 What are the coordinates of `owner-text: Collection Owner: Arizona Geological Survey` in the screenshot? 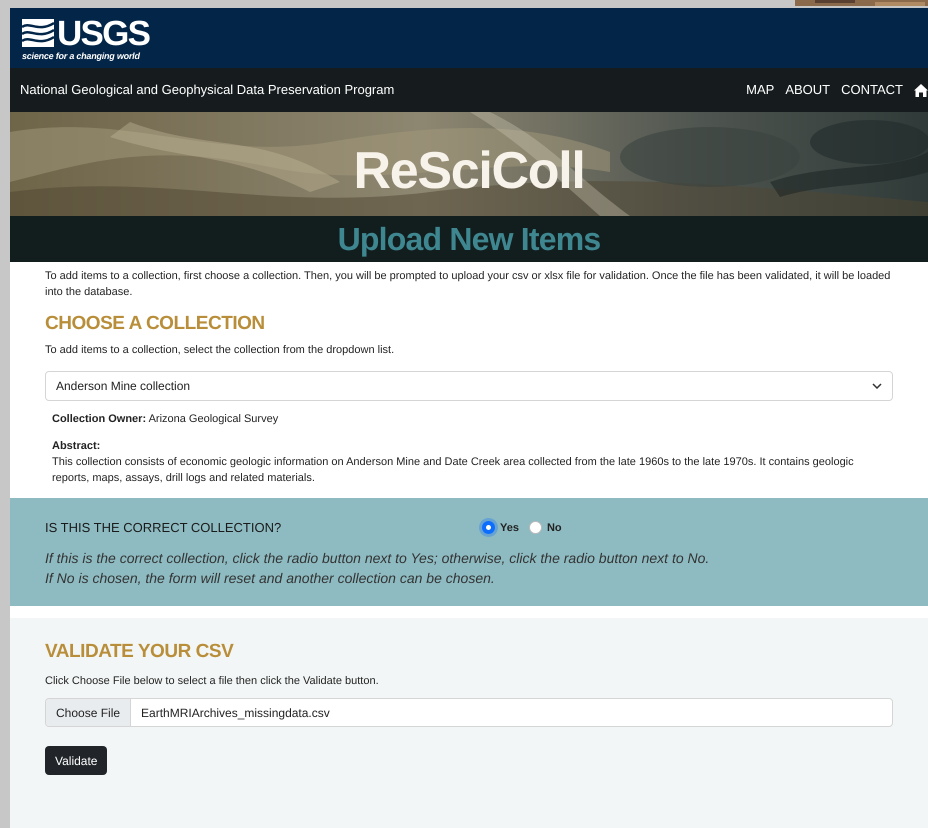 It's located at (166, 419).